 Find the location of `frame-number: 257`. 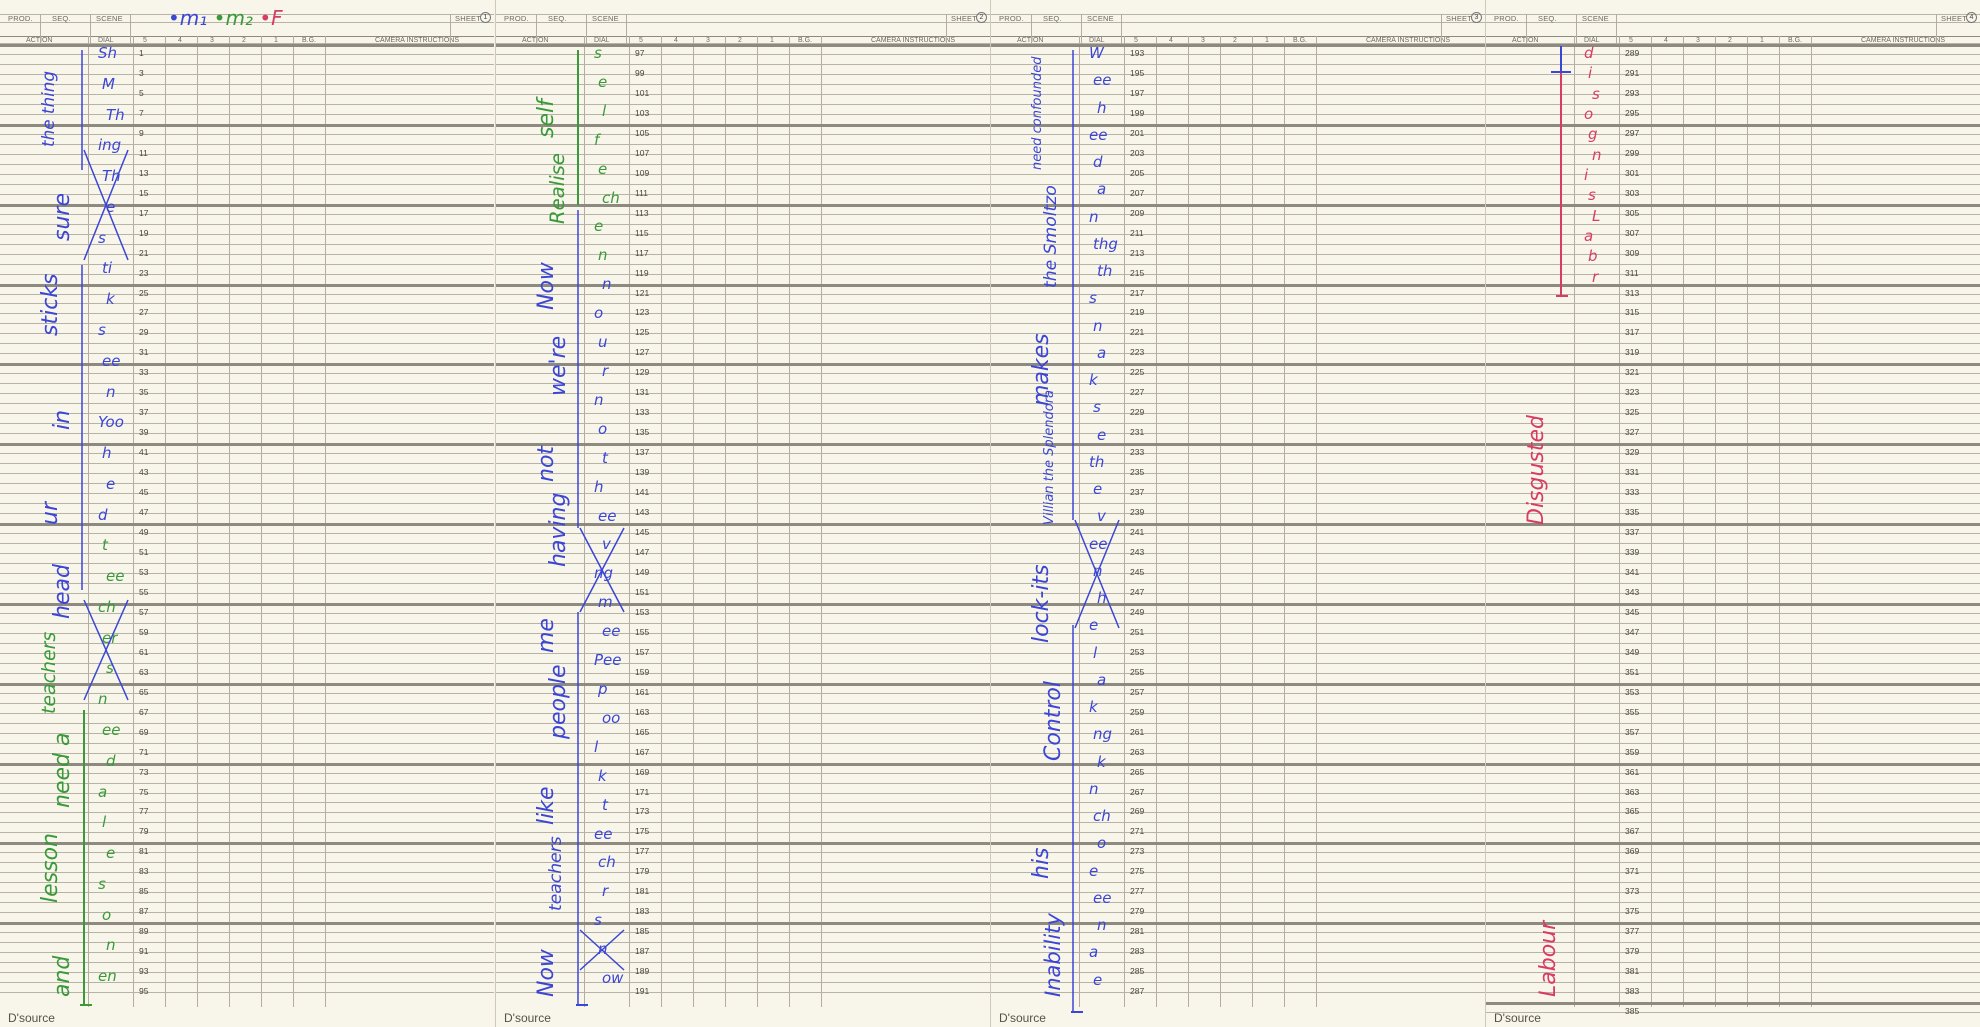

frame-number: 257 is located at coordinates (1137, 691).